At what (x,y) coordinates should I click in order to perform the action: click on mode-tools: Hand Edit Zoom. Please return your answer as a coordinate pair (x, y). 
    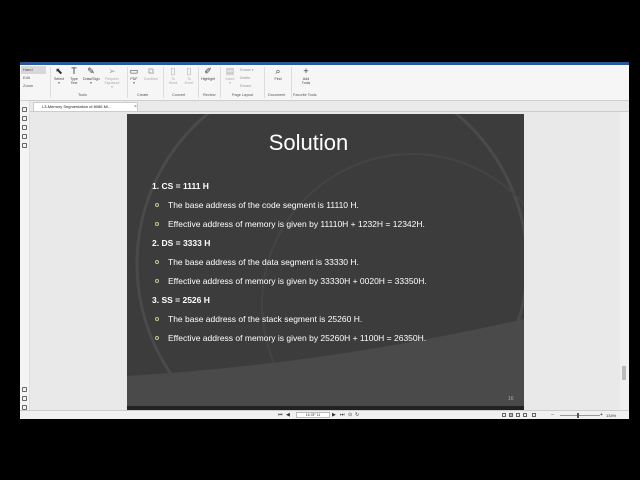
    Looking at the image, I should click on (33, 78).